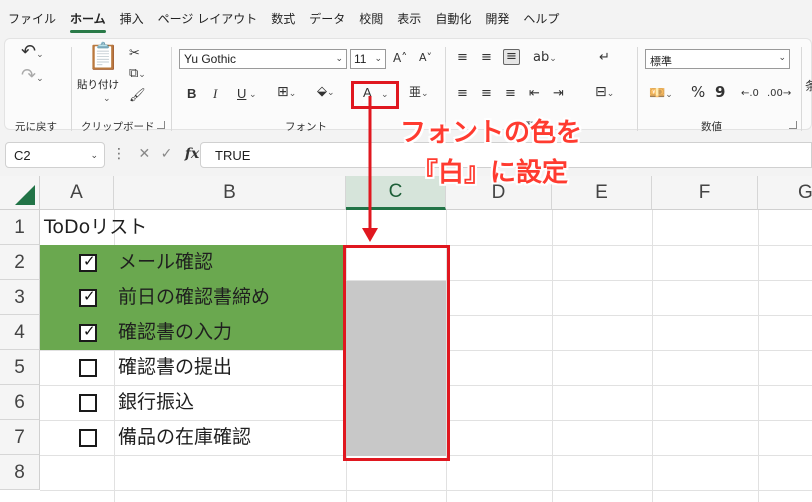 The width and height of the screenshot is (812, 502). Describe the element at coordinates (490, 173) in the screenshot. I see `annotation-text-line2: 『白』に設定` at that location.